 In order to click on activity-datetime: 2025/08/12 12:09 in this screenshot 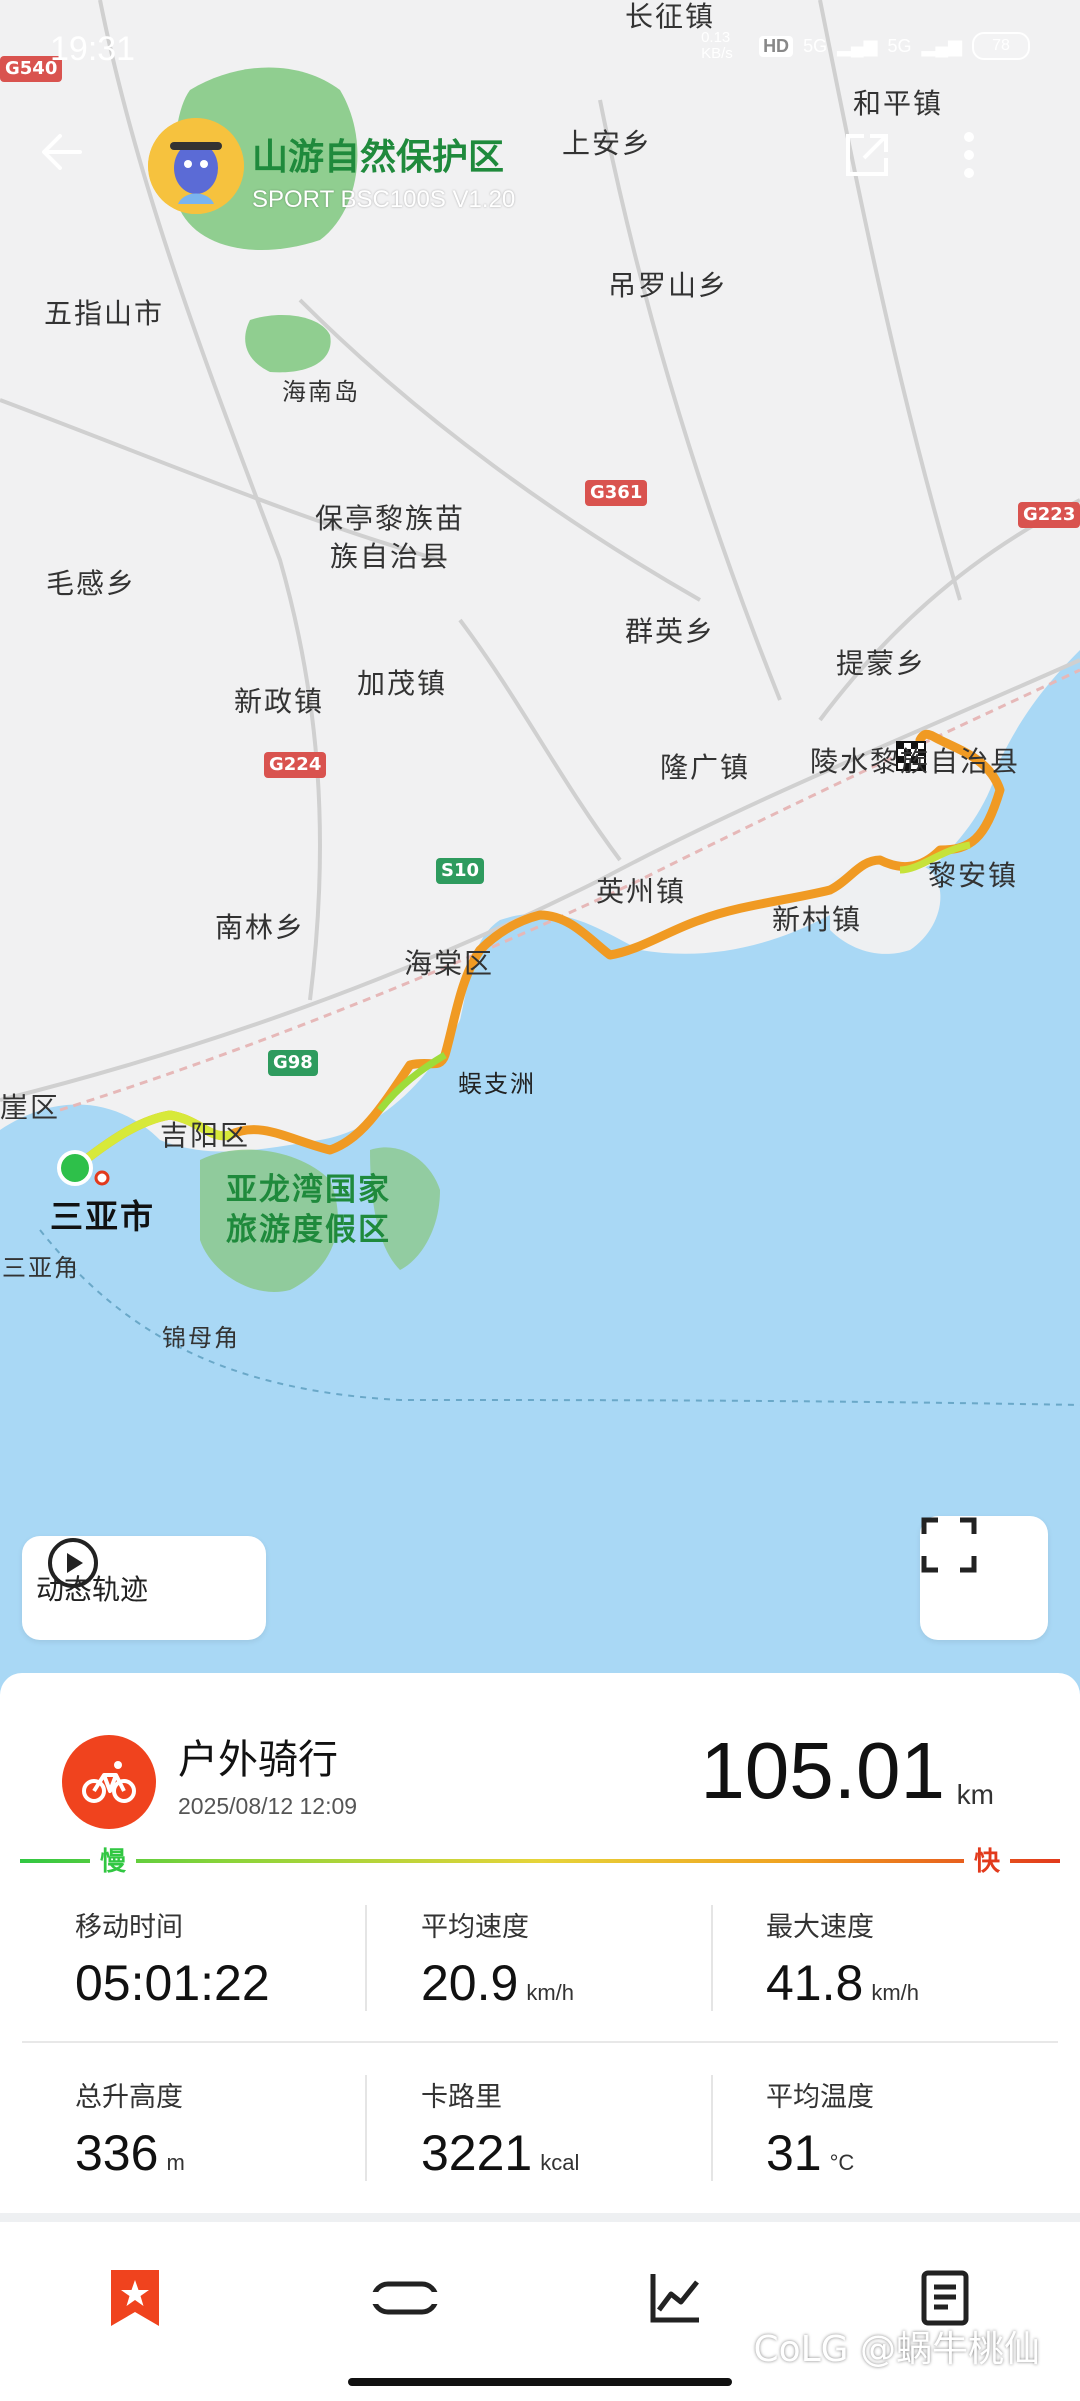, I will do `click(268, 1806)`.